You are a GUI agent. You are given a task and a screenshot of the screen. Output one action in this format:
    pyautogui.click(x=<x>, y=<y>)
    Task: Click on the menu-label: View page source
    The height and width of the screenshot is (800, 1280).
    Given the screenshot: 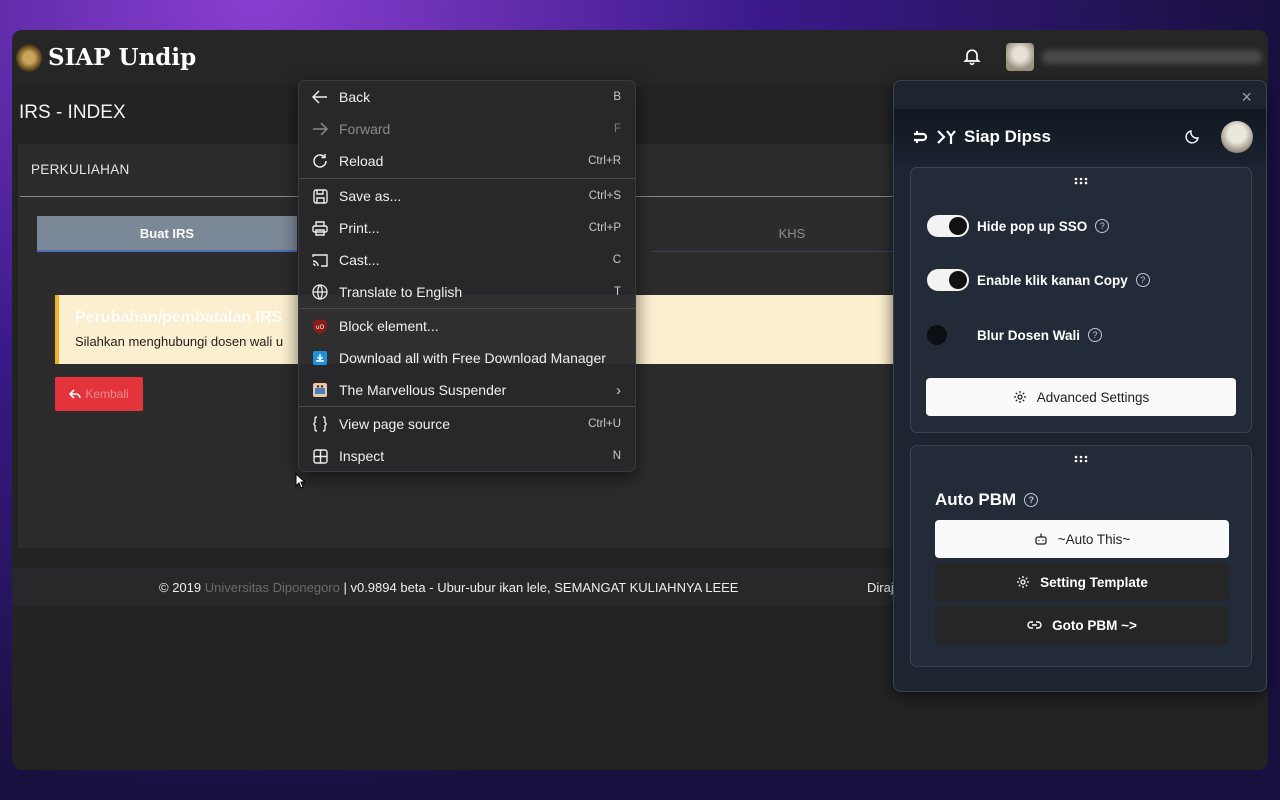 What is the action you would take?
    pyautogui.click(x=395, y=424)
    